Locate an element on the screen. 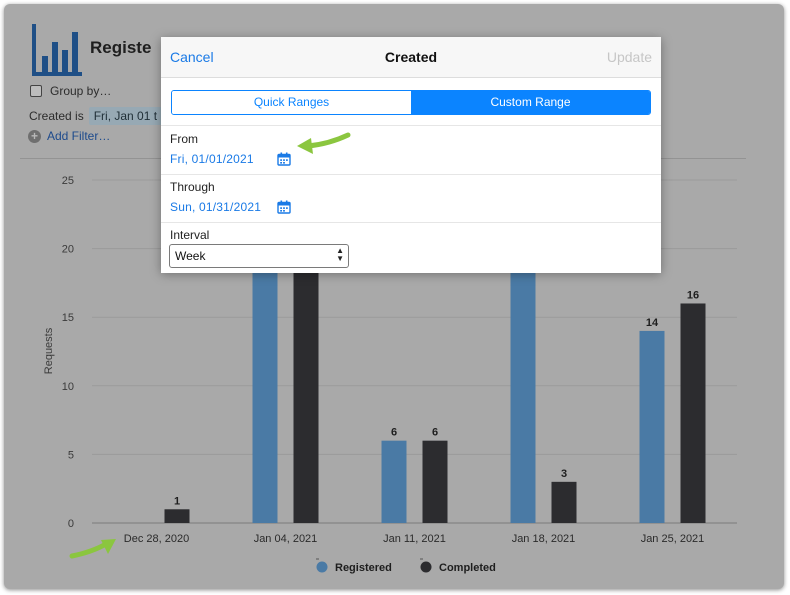 The height and width of the screenshot is (595, 790). range-mode-segmented-control: Quick Ranges Custom Range is located at coordinates (411, 102).